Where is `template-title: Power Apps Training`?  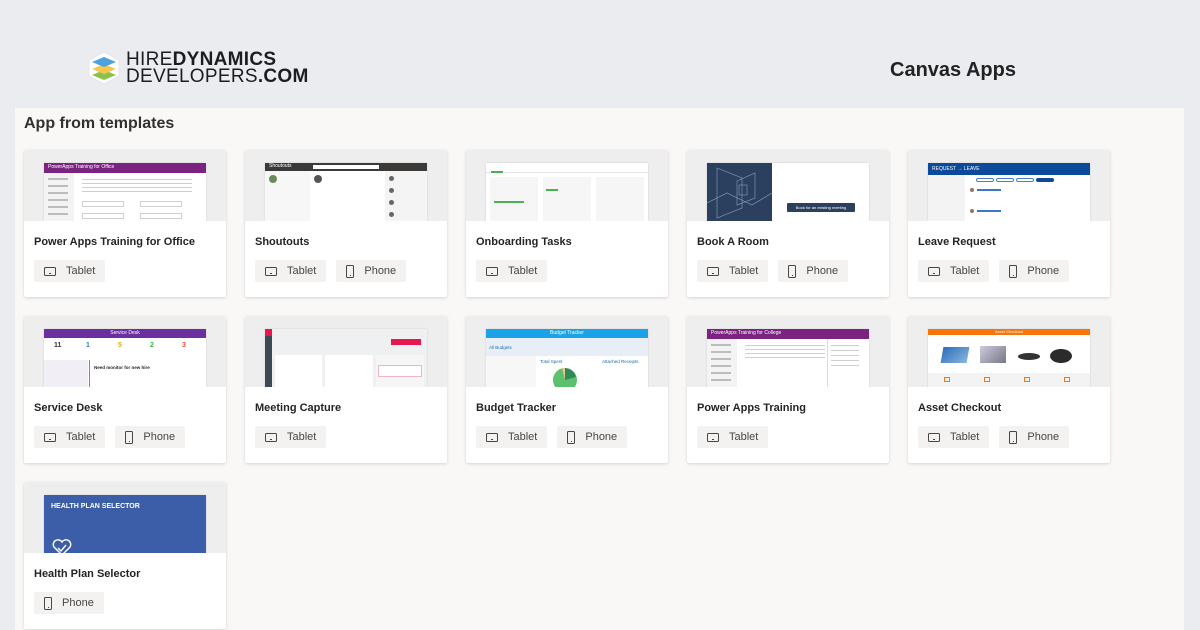 template-title: Power Apps Training is located at coordinates (751, 408).